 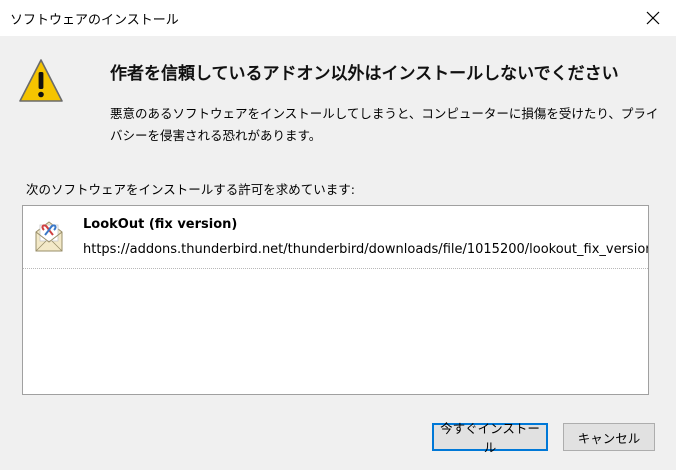 What do you see at coordinates (160, 224) in the screenshot?
I see `addon-name: LookOut (fix version)` at bounding box center [160, 224].